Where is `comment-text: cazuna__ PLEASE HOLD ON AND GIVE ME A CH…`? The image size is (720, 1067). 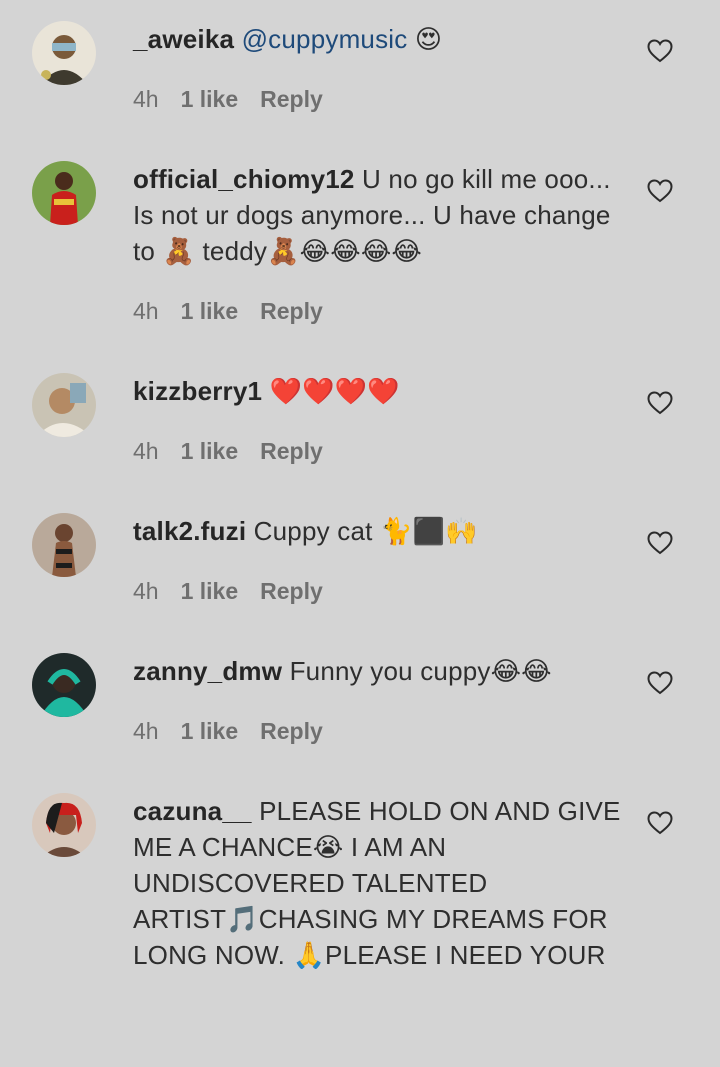
comment-text: cazuna__ PLEASE HOLD ON AND GIVE ME A CH… is located at coordinates (378, 881).